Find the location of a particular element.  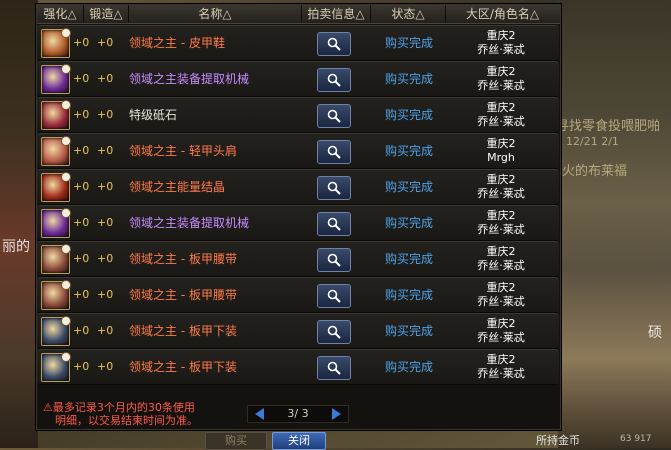

bg-text-1: 寻找零食投喂肥啪 is located at coordinates (608, 126).